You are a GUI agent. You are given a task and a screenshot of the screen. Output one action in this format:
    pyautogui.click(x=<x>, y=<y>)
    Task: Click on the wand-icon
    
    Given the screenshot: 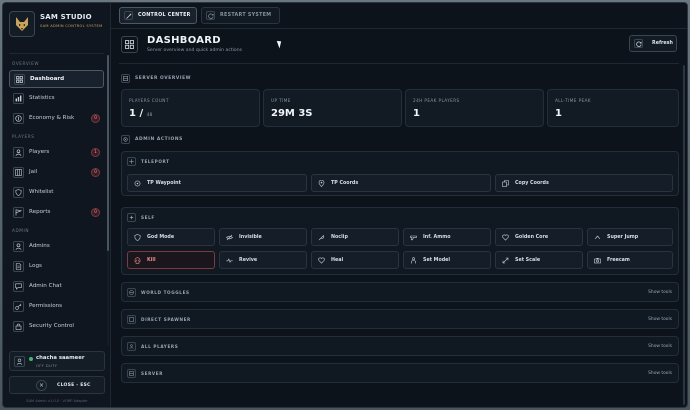 What is the action you would take?
    pyautogui.click(x=128, y=15)
    